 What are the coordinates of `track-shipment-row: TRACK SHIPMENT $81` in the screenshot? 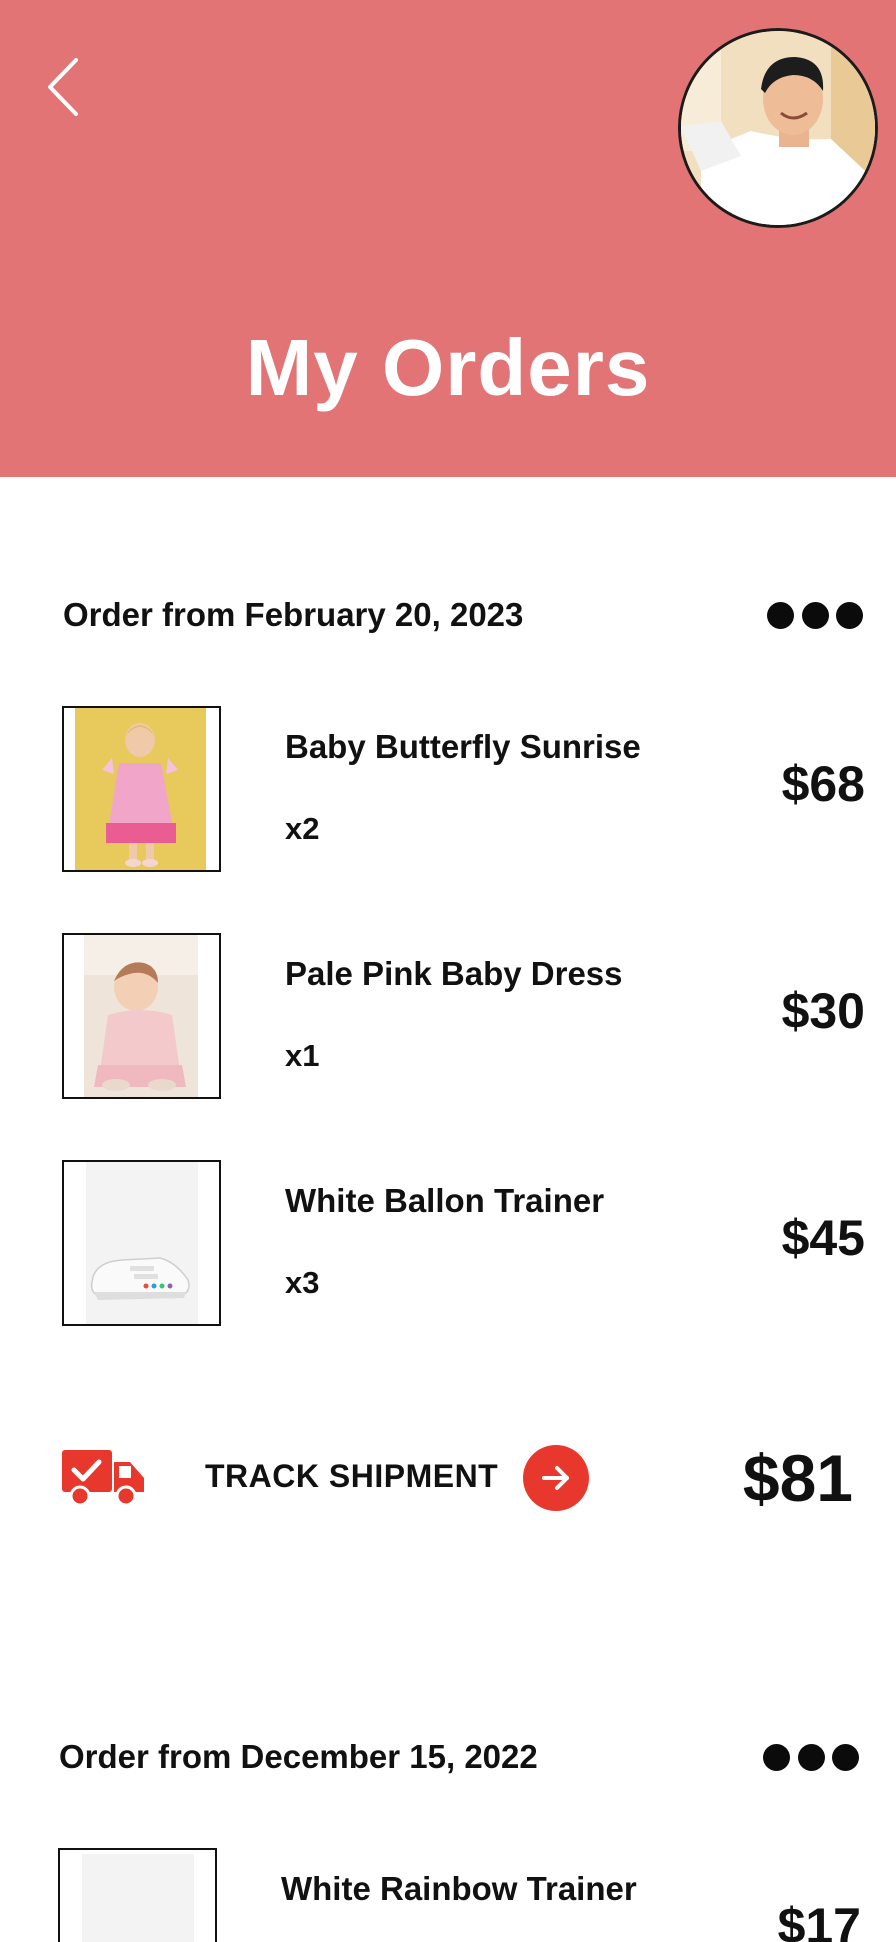 It's located at (457, 1480).